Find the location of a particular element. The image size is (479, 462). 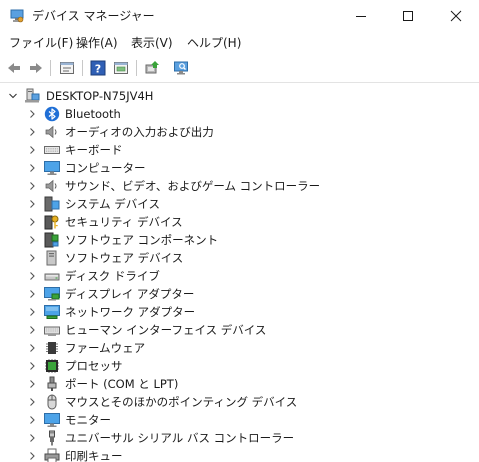

menu-bar: ファイル(F) 操作(A) 表示(V) ヘルプ(H) is located at coordinates (239, 43).